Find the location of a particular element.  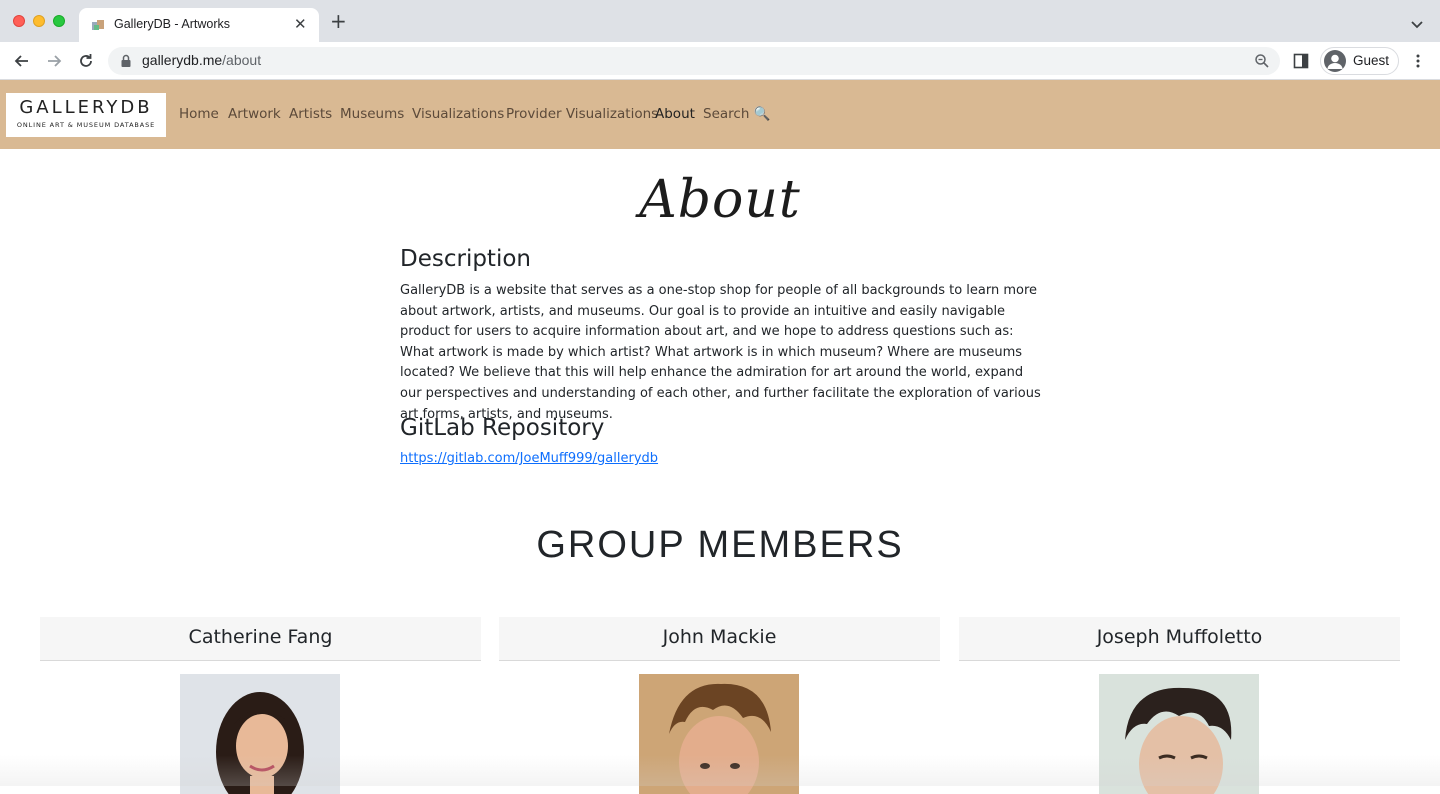

chevron-down-icon is located at coordinates (1417, 24).